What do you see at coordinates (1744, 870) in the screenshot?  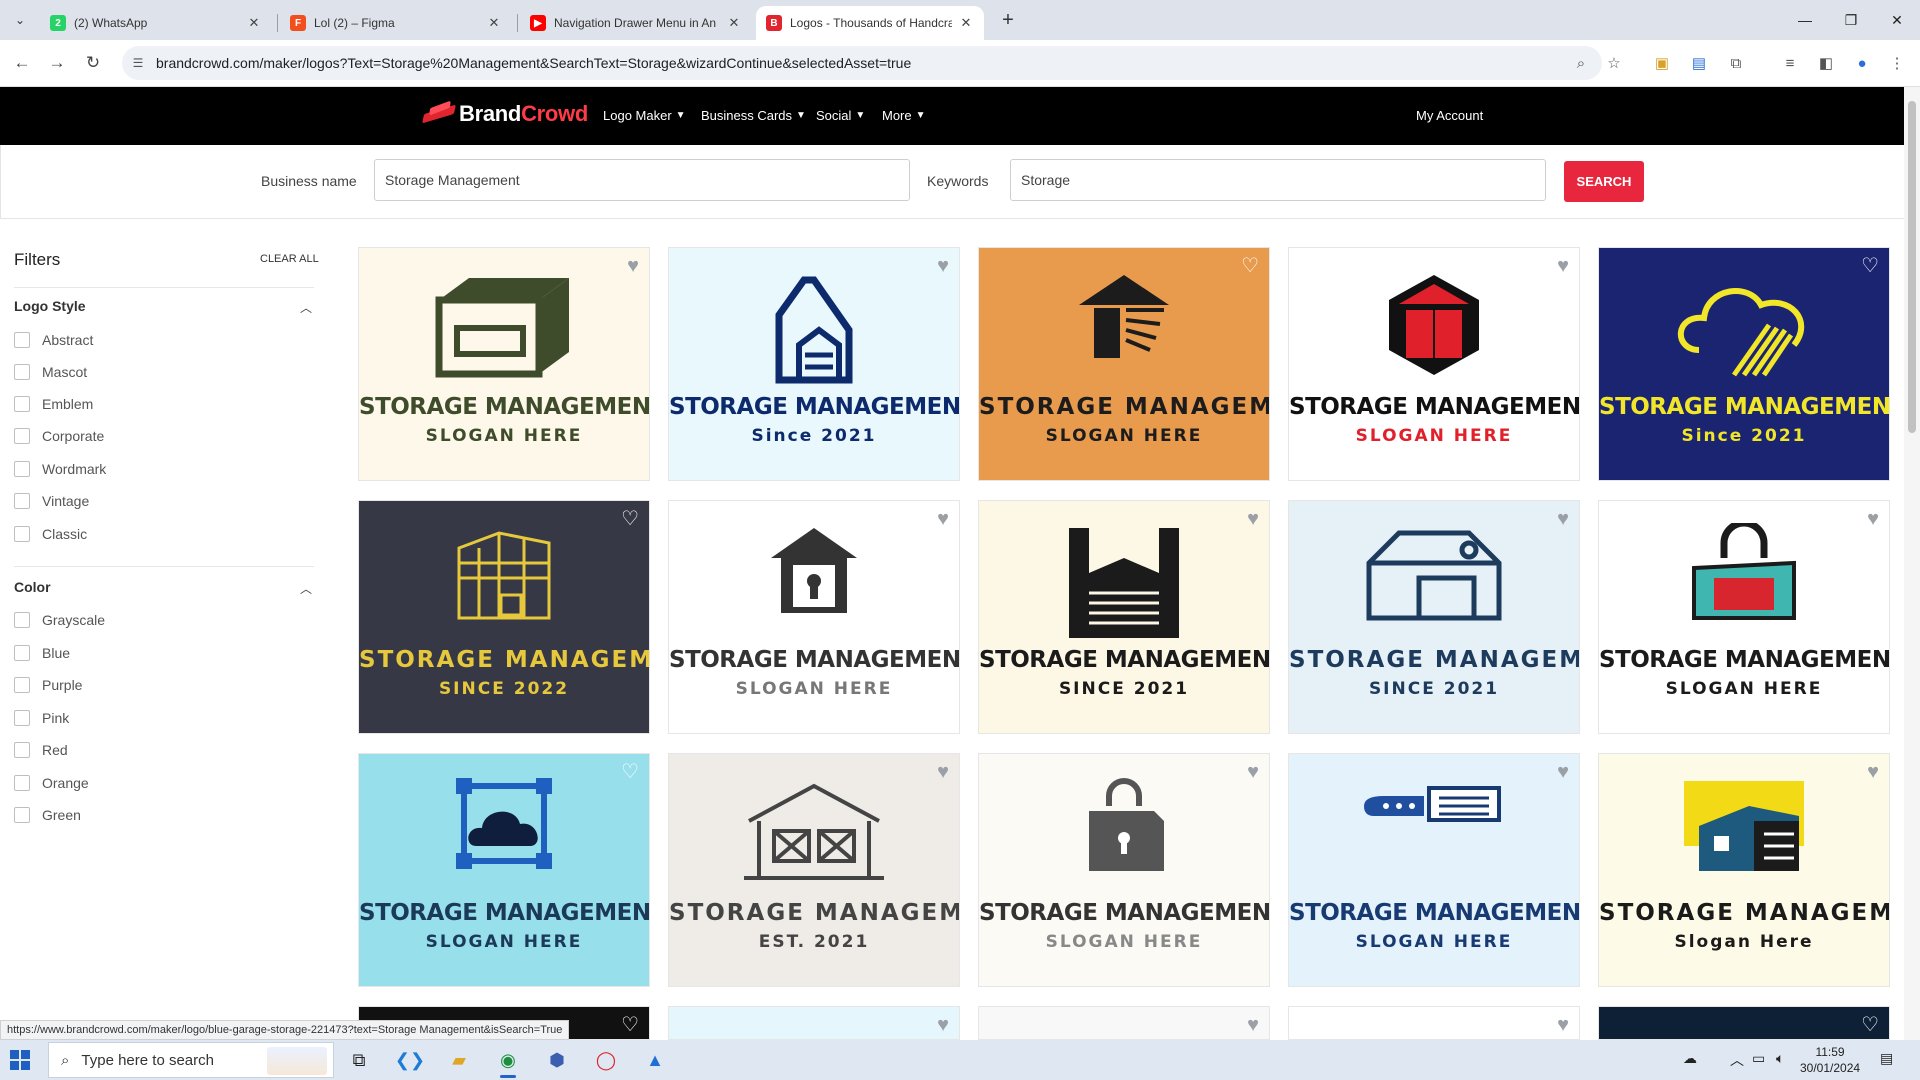 I see `logo-card: ♥ STORAGE MANAGEMENT Slogan Here` at bounding box center [1744, 870].